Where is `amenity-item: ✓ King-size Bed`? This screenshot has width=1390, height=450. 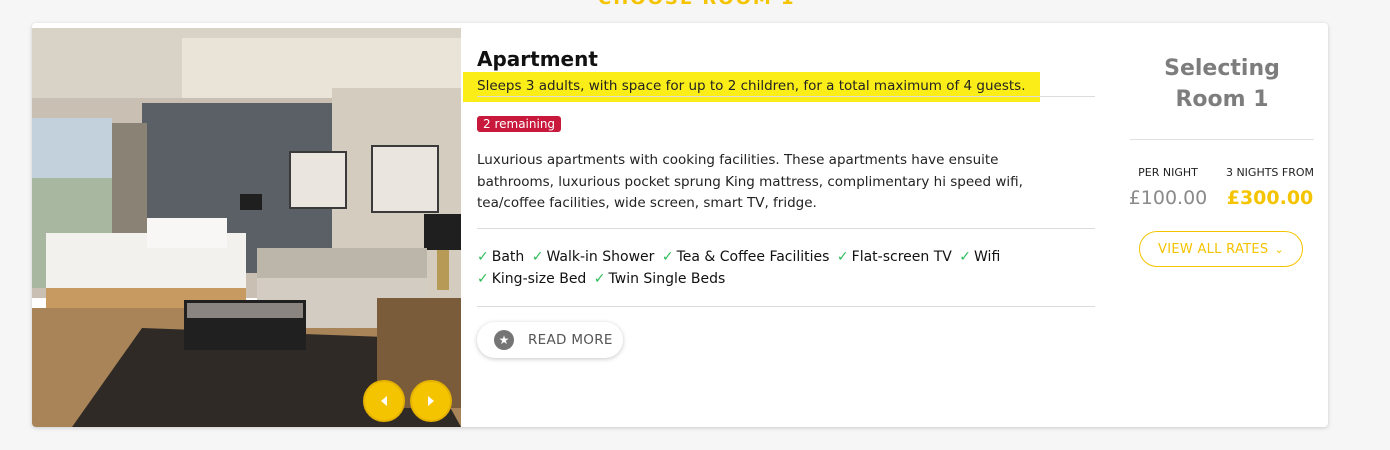 amenity-item: ✓ King-size Bed is located at coordinates (532, 279).